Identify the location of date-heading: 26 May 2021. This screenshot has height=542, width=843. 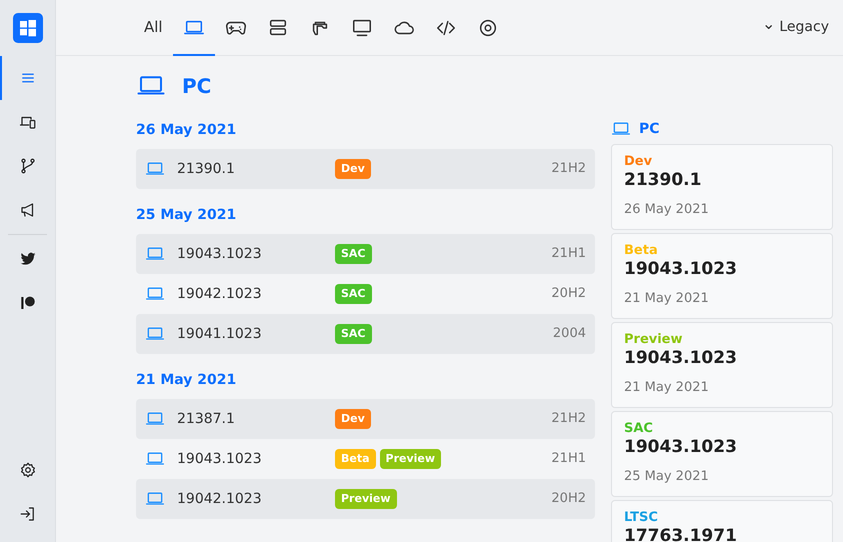
(187, 130).